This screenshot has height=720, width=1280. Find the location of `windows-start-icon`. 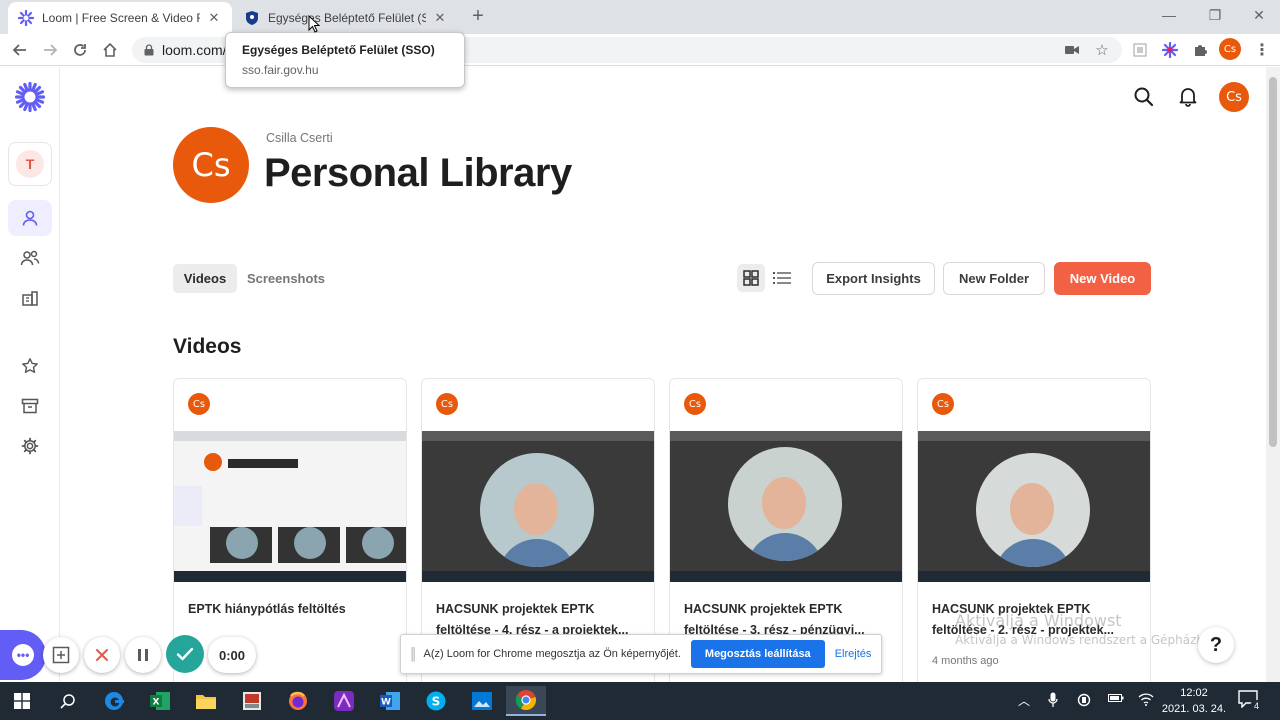

windows-start-icon is located at coordinates (22, 701).